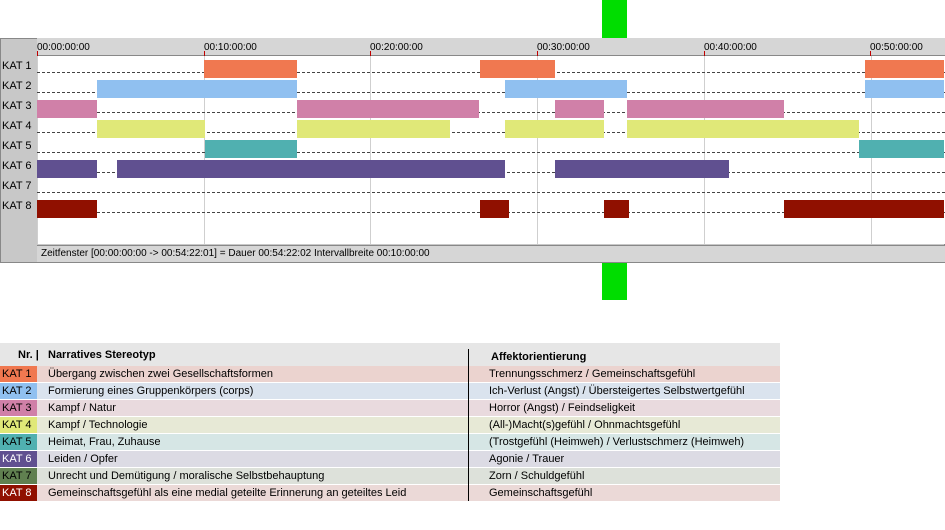 This screenshot has width=945, height=530. Describe the element at coordinates (28, 355) in the screenshot. I see `legend-header-nr: Nr. |` at that location.